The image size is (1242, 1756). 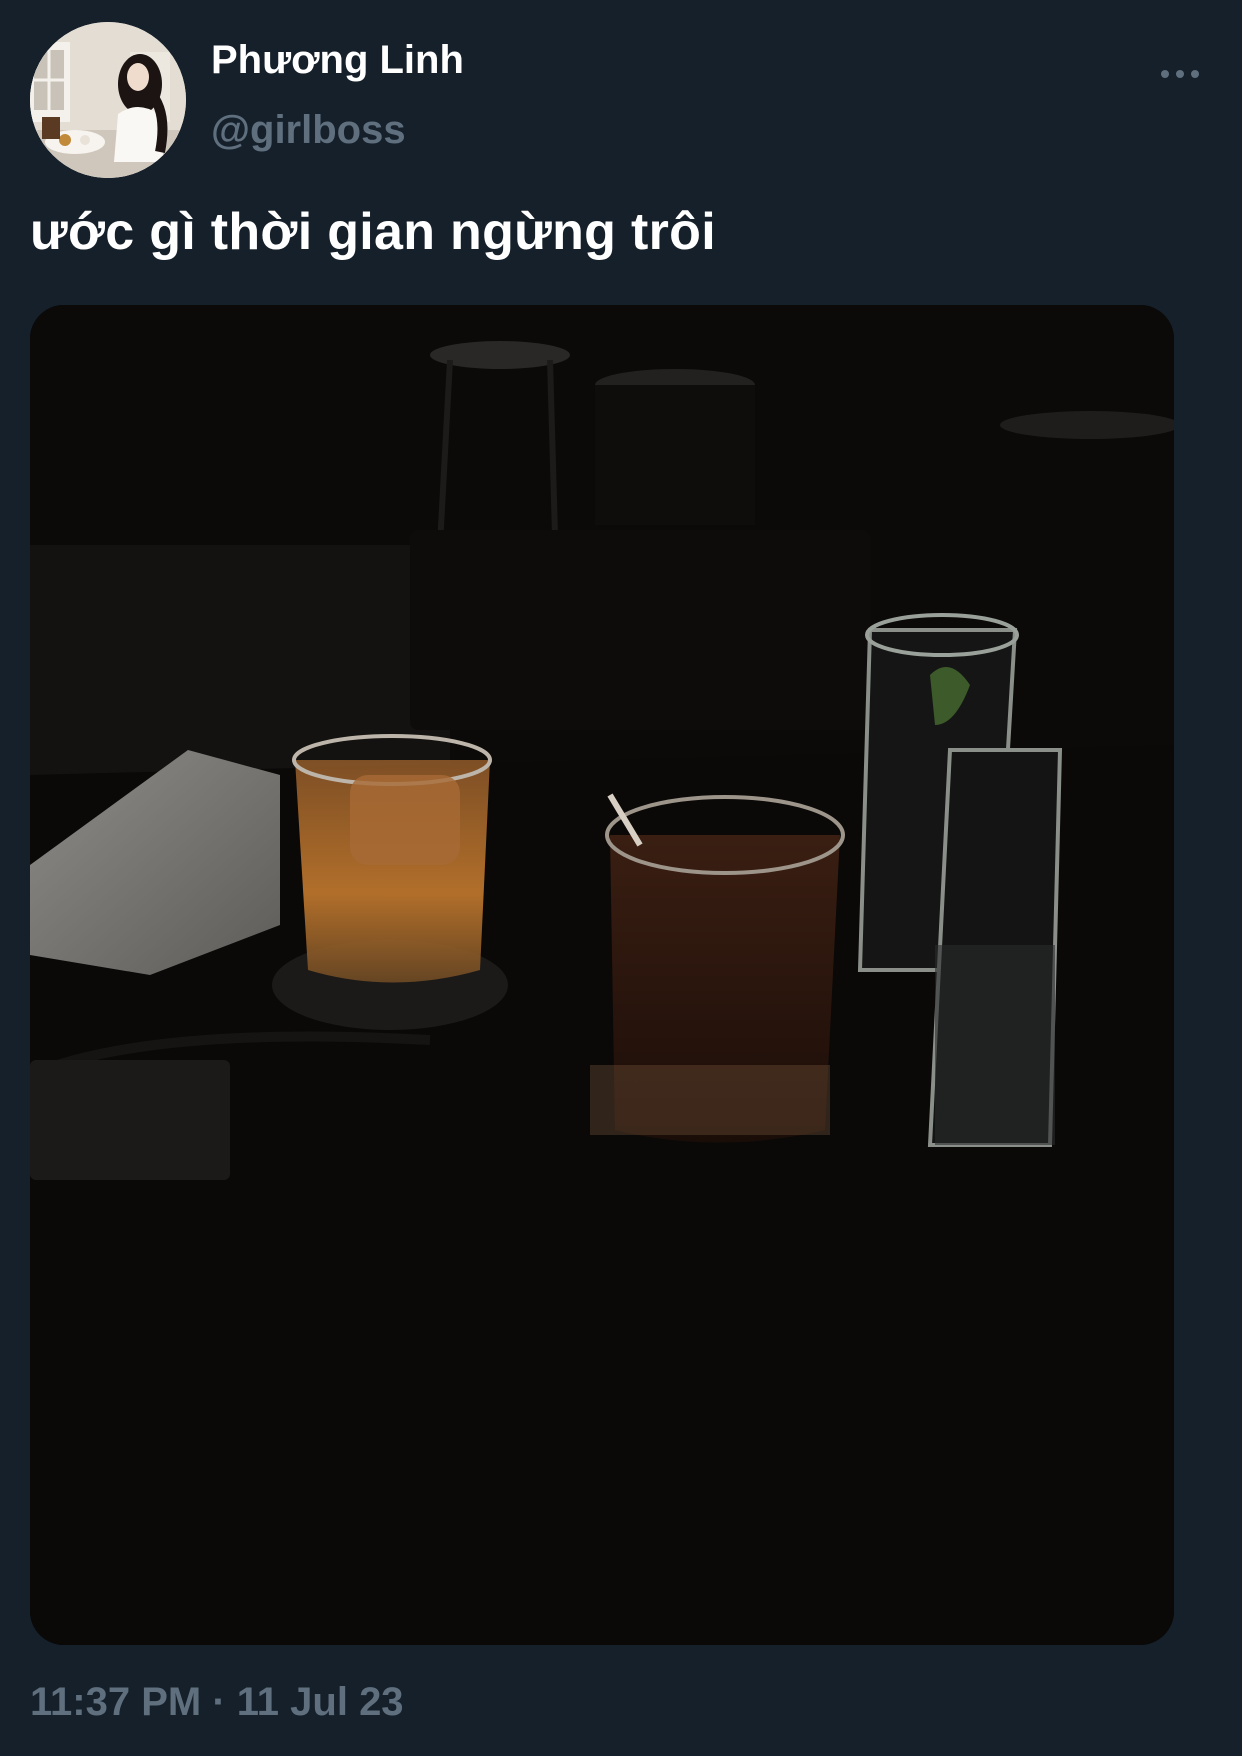 I want to click on more-horizontal-icon, so click(x=1180, y=74).